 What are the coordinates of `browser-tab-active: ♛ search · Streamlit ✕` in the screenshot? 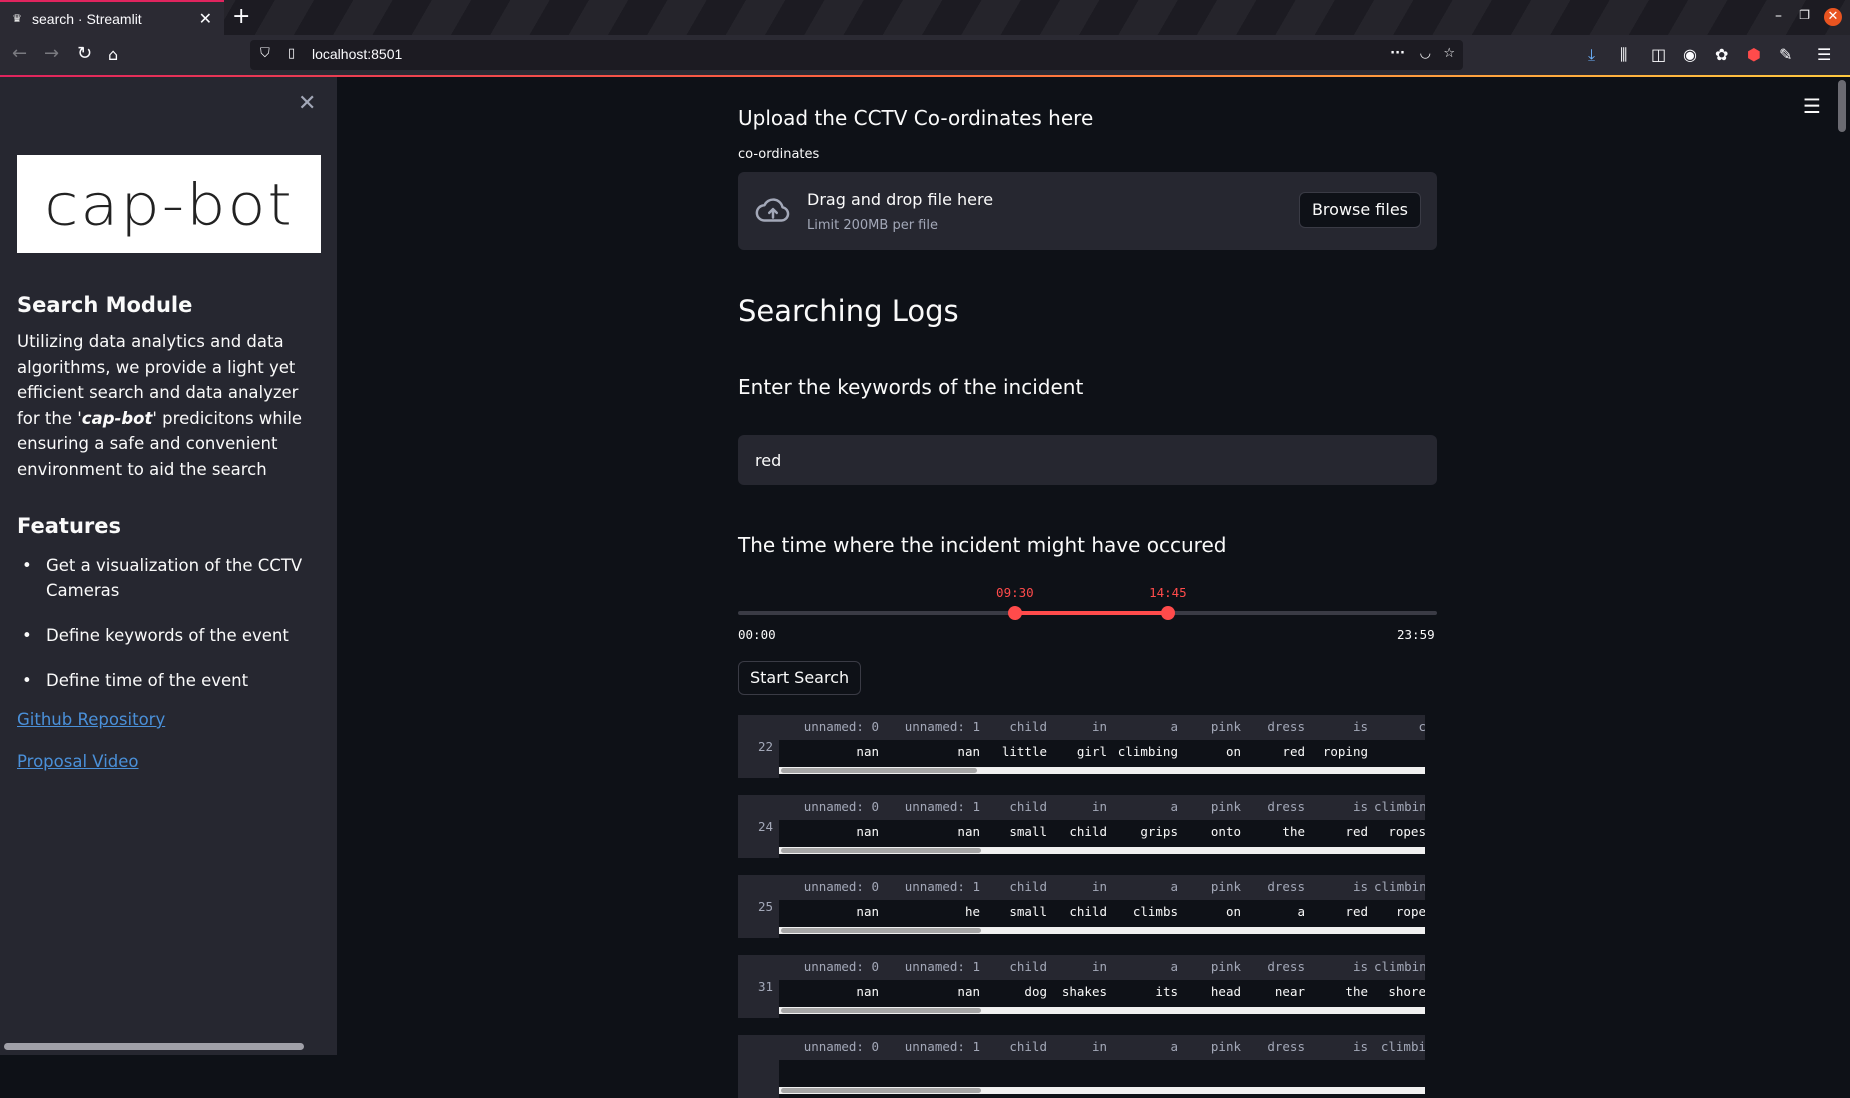 It's located at (112, 17).